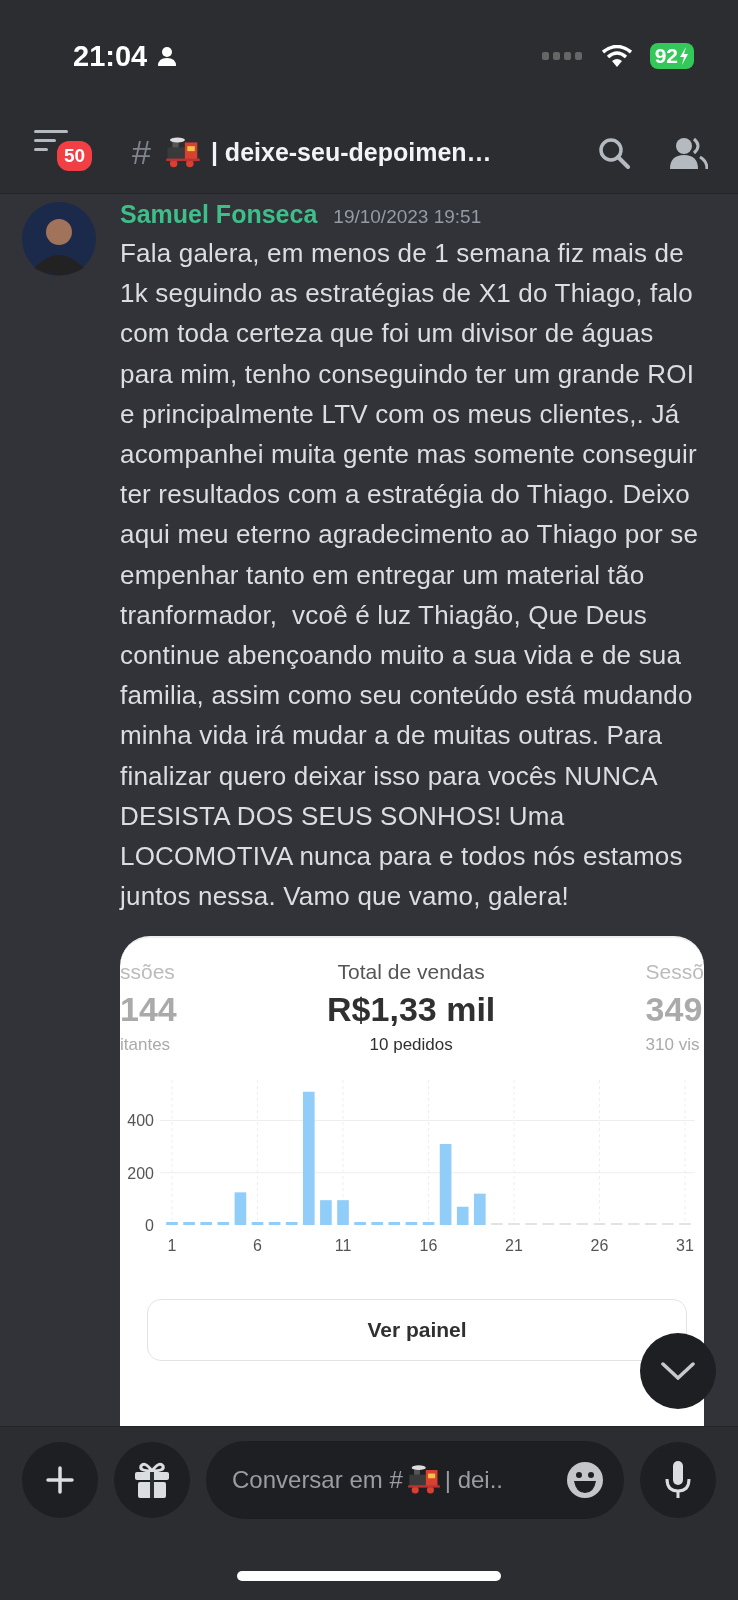 This screenshot has height=1600, width=738. I want to click on stat-label: ssões, so click(147, 972).